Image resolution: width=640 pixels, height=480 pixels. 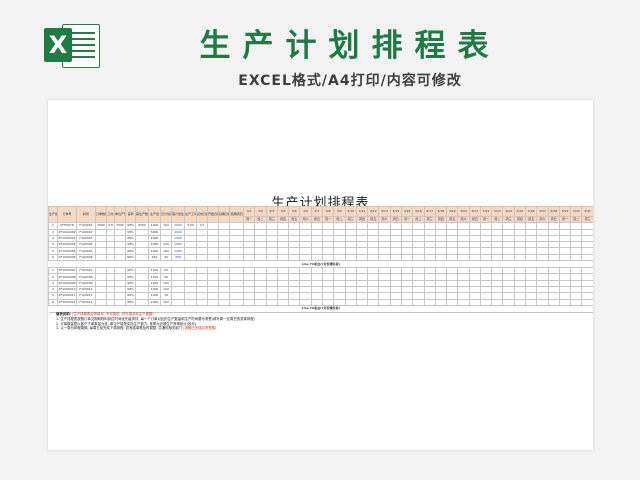 What do you see at coordinates (384, 211) in the screenshot?
I see `day-header: 3/13` at bounding box center [384, 211].